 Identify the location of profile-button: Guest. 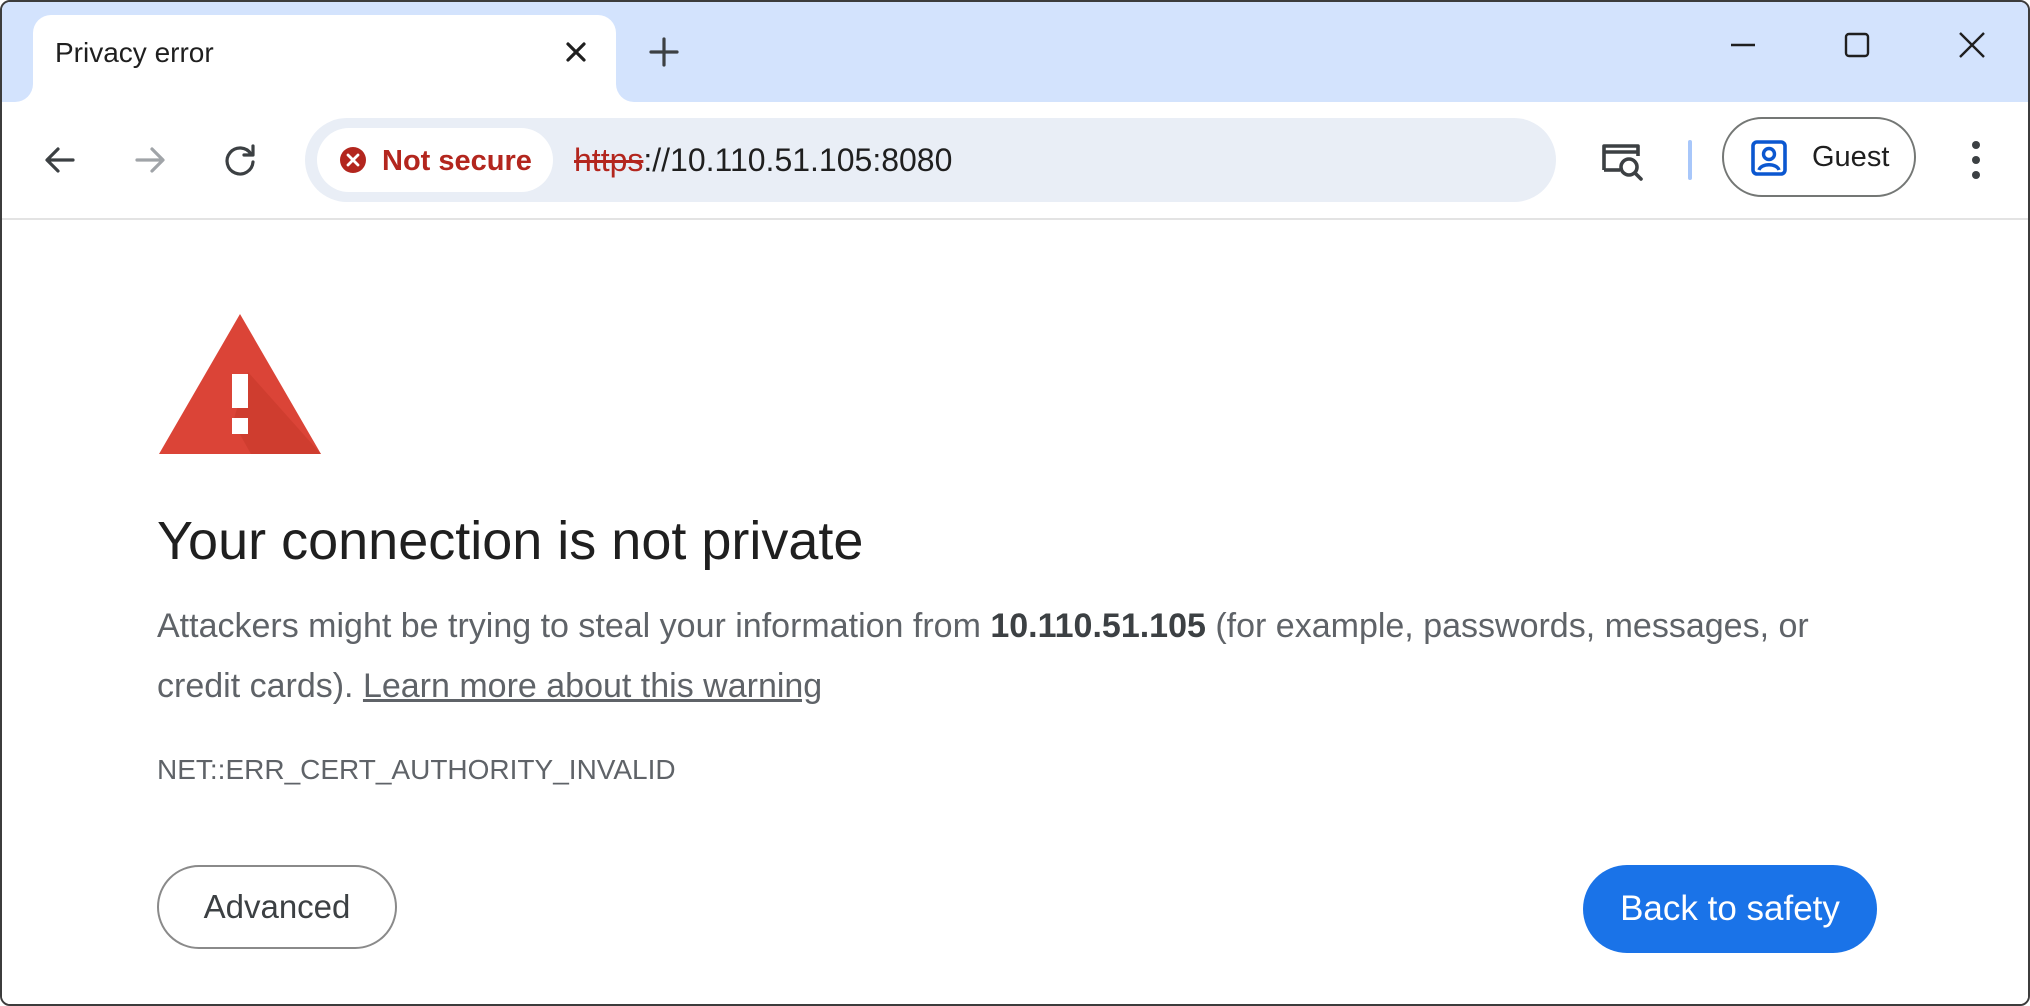
(1819, 157).